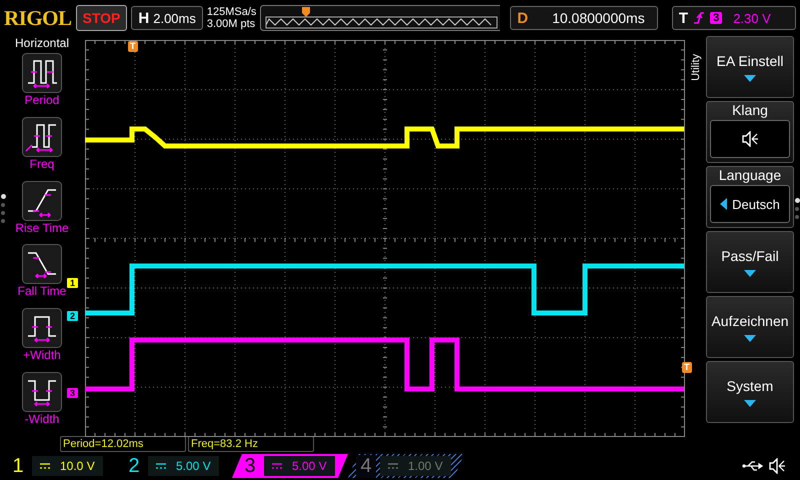 This screenshot has height=480, width=800. Describe the element at coordinates (406, 466) in the screenshot. I see `channel-tab: 4 1.00 V` at that location.